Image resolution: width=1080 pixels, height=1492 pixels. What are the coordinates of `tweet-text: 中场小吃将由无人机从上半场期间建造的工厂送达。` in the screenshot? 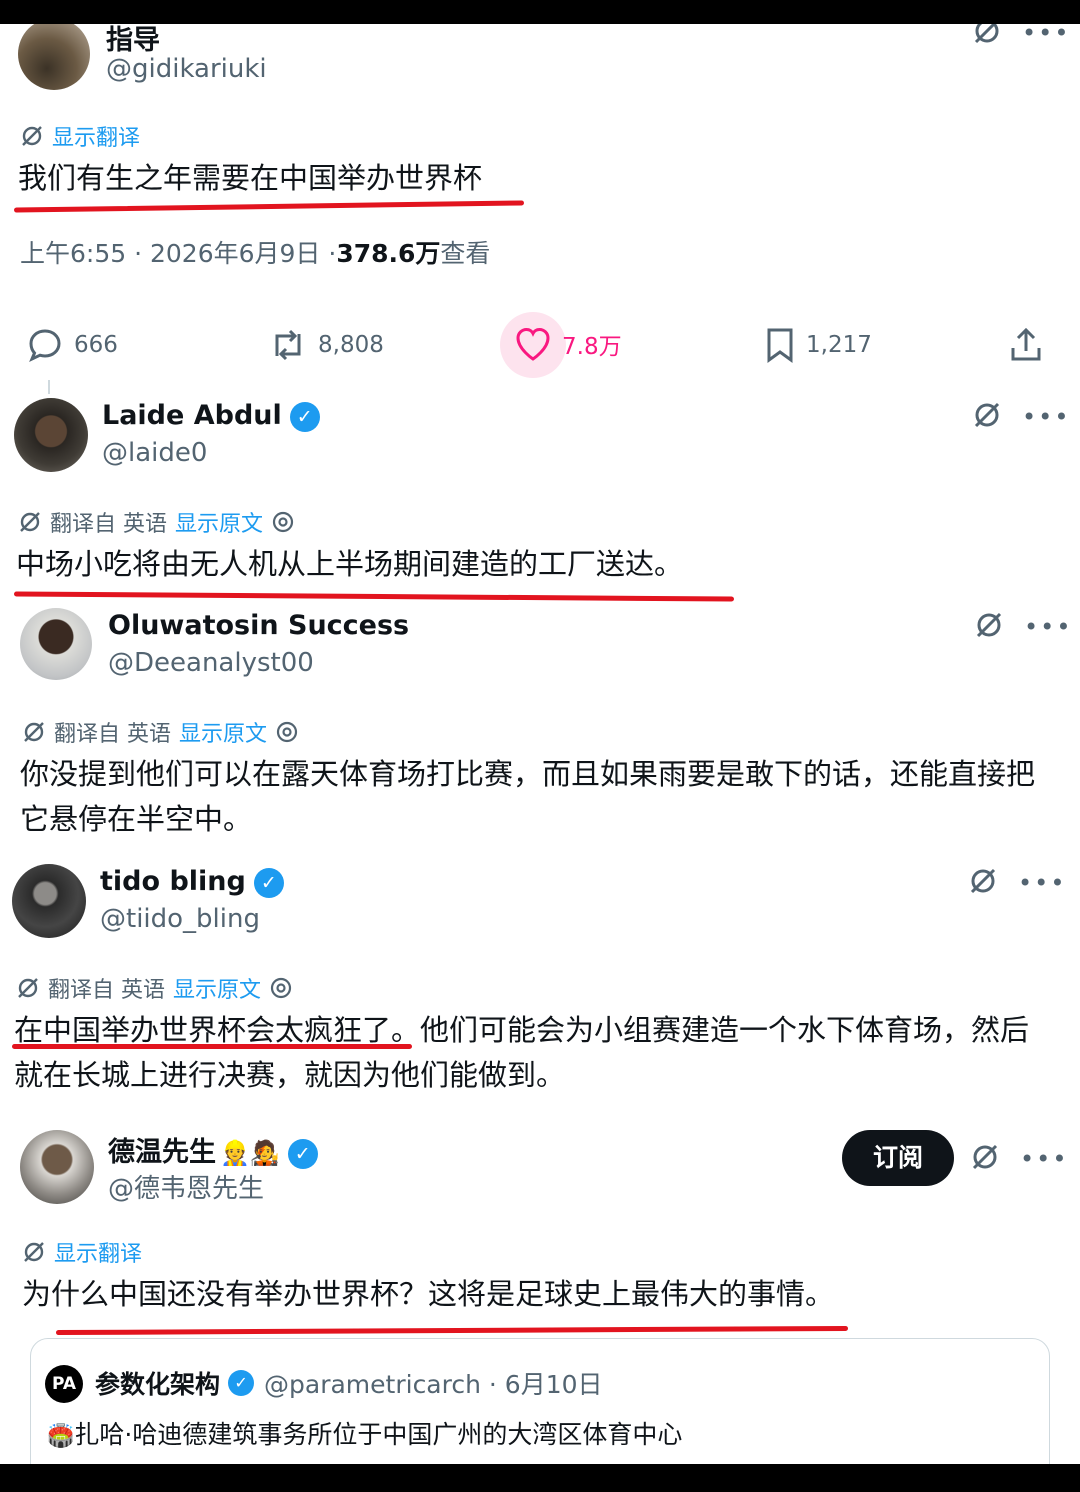 It's located at (350, 564).